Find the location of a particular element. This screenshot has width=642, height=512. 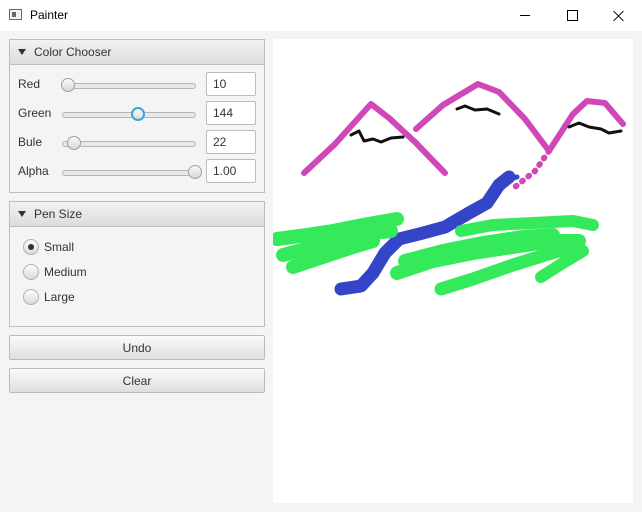

clear-button: Clear is located at coordinates (137, 380).